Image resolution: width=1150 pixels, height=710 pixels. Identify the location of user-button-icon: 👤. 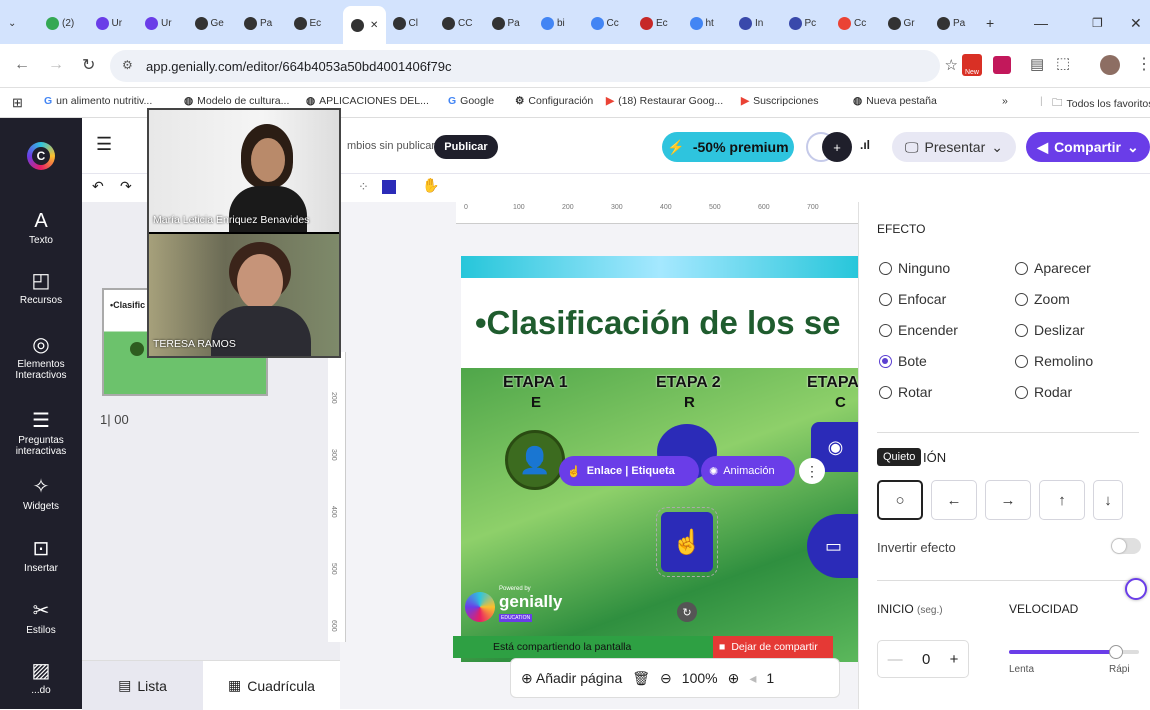
(535, 460).